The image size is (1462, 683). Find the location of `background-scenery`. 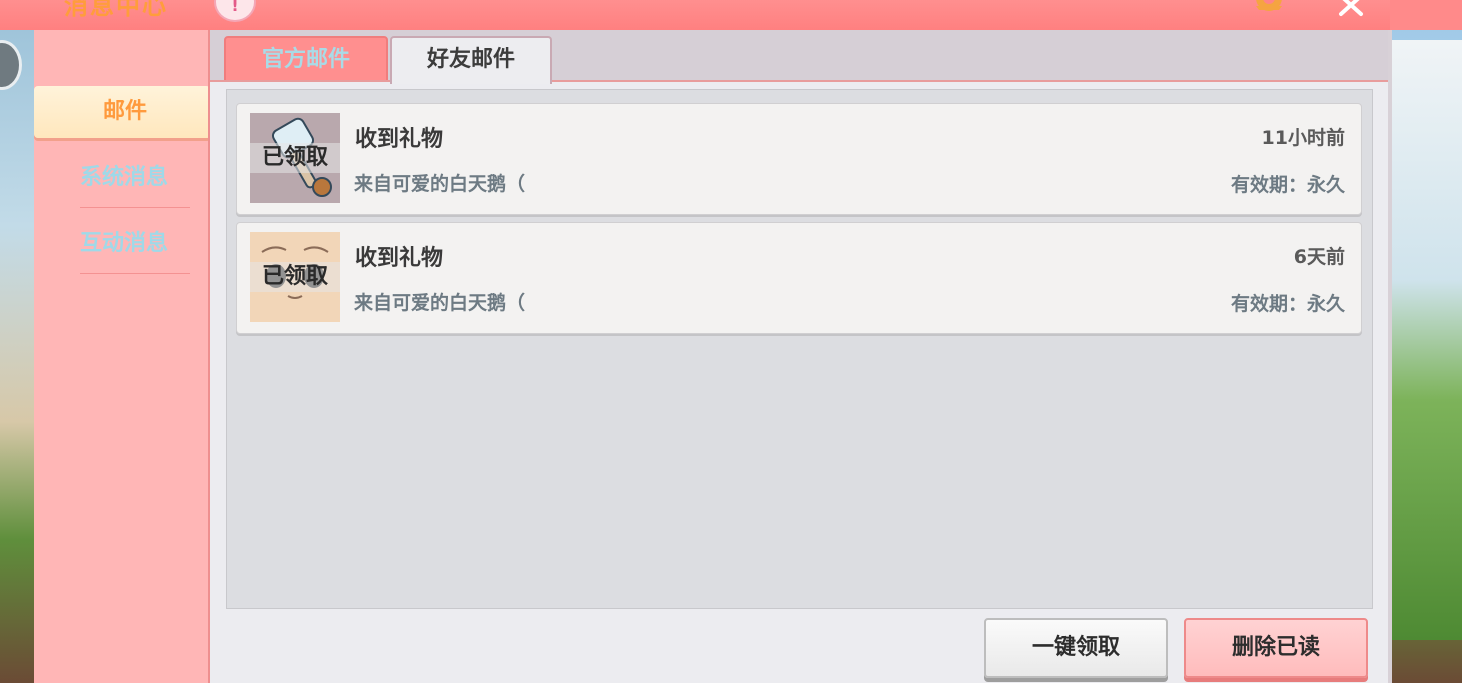

background-scenery is located at coordinates (1426, 340).